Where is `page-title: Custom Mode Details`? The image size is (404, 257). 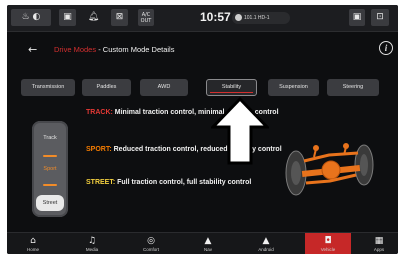
page-title: Custom Mode Details is located at coordinates (138, 49).